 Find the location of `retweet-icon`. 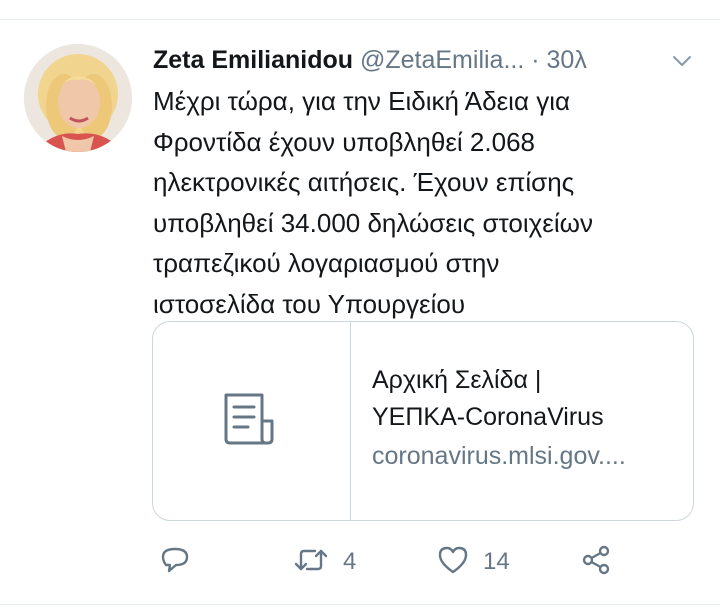

retweet-icon is located at coordinates (311, 562).